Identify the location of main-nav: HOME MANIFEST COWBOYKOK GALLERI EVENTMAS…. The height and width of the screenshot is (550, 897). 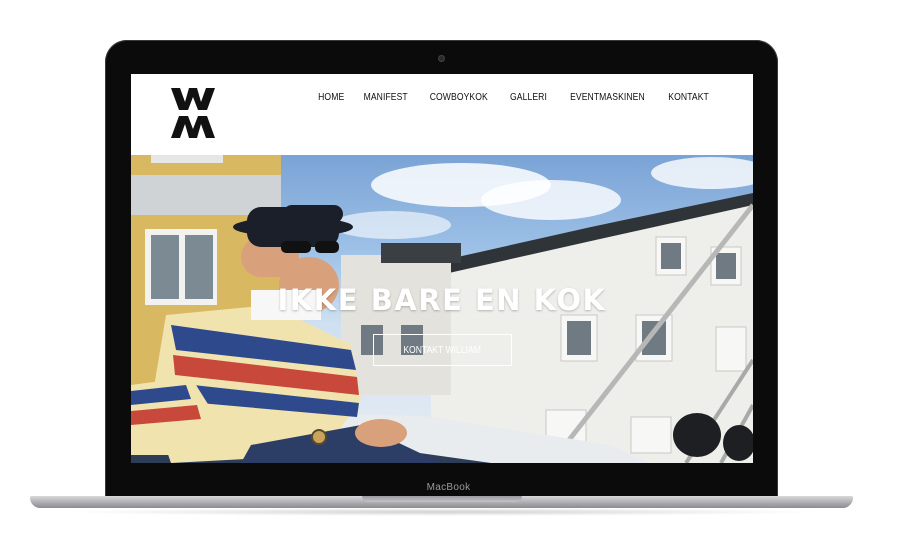
(514, 97).